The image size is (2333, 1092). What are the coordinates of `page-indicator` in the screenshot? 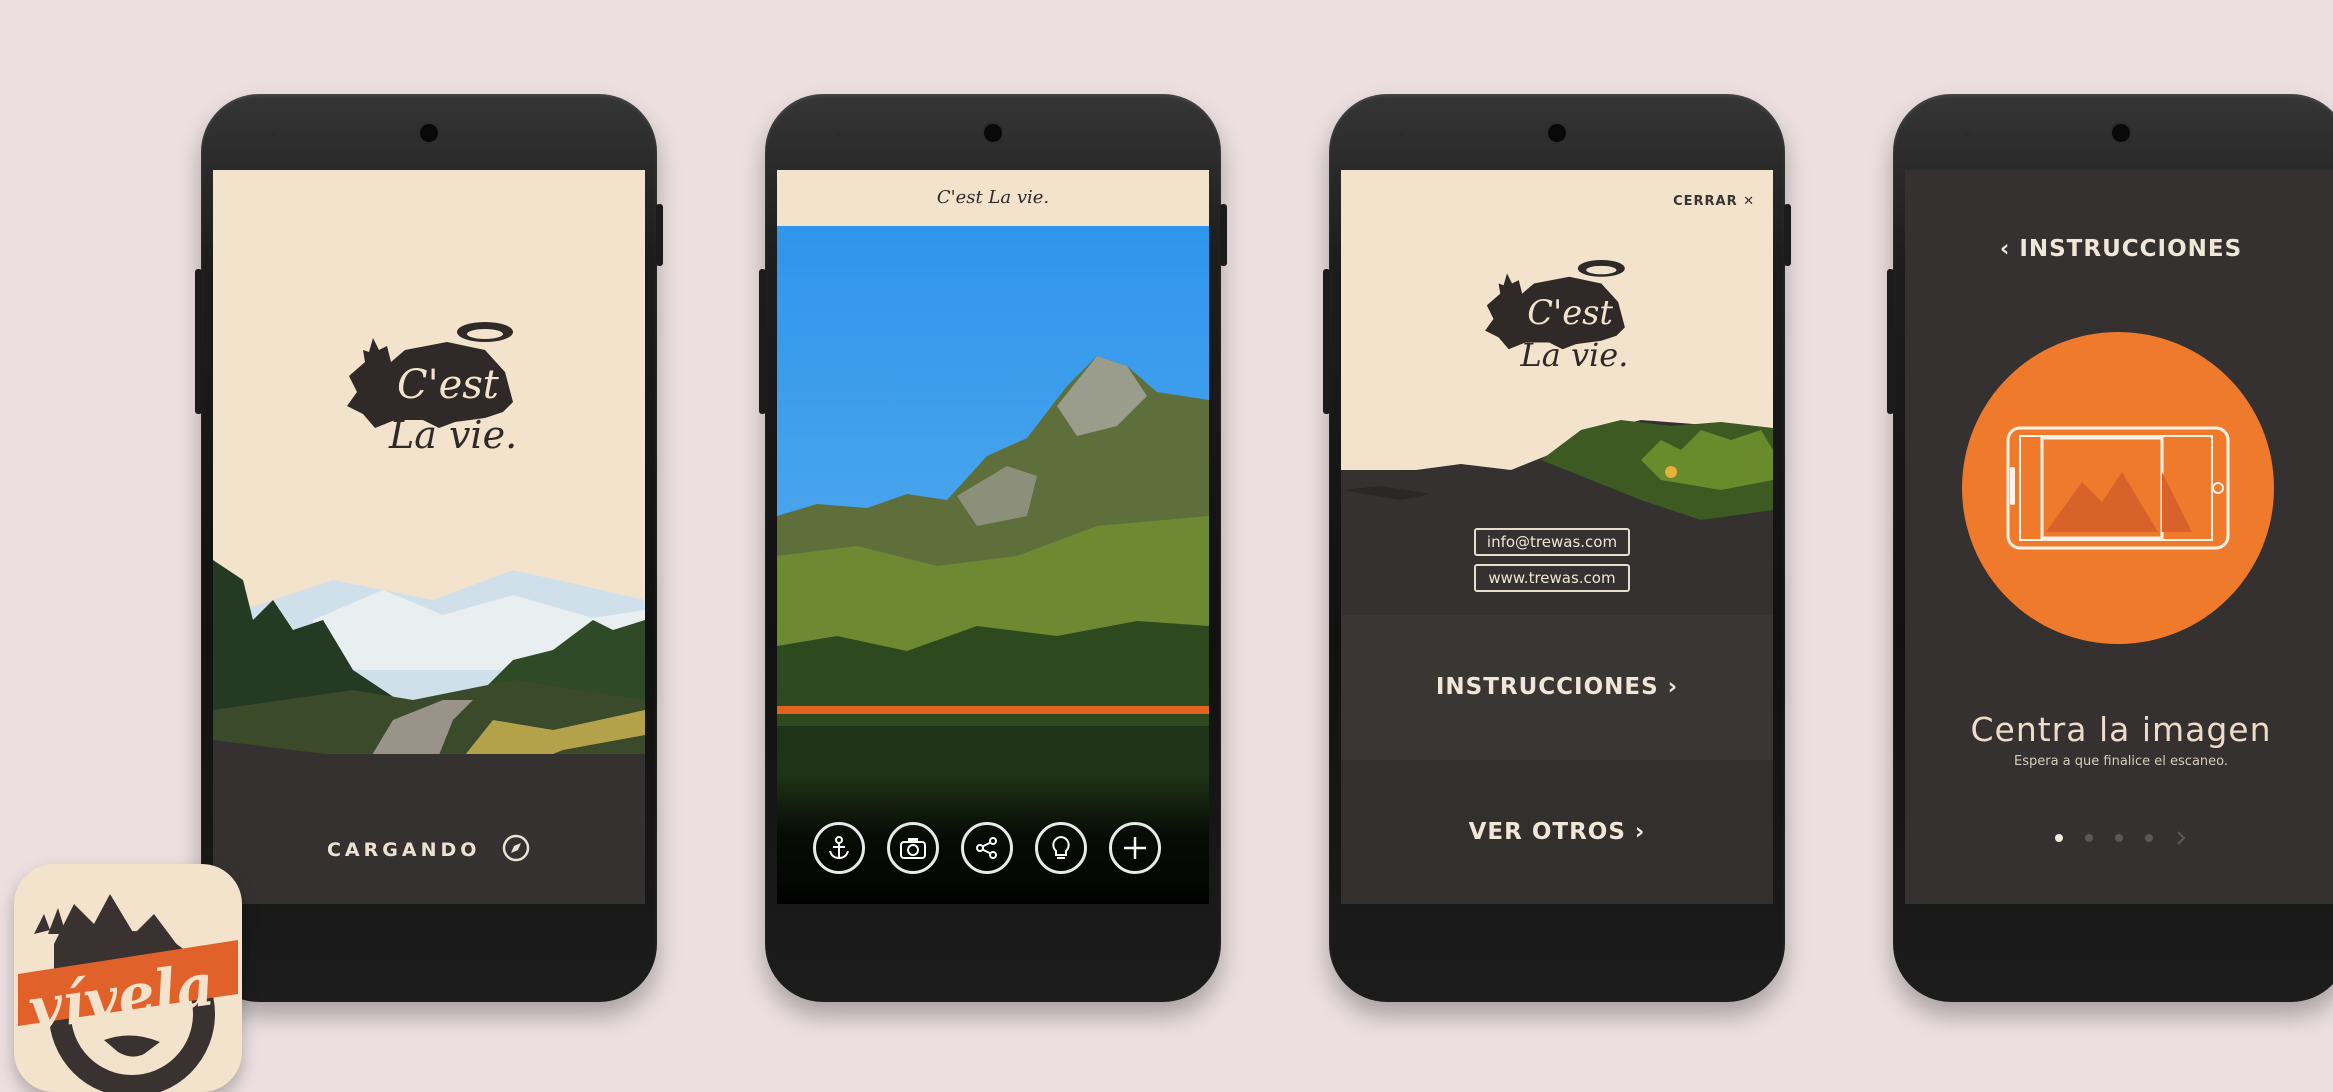 It's located at (2119, 838).